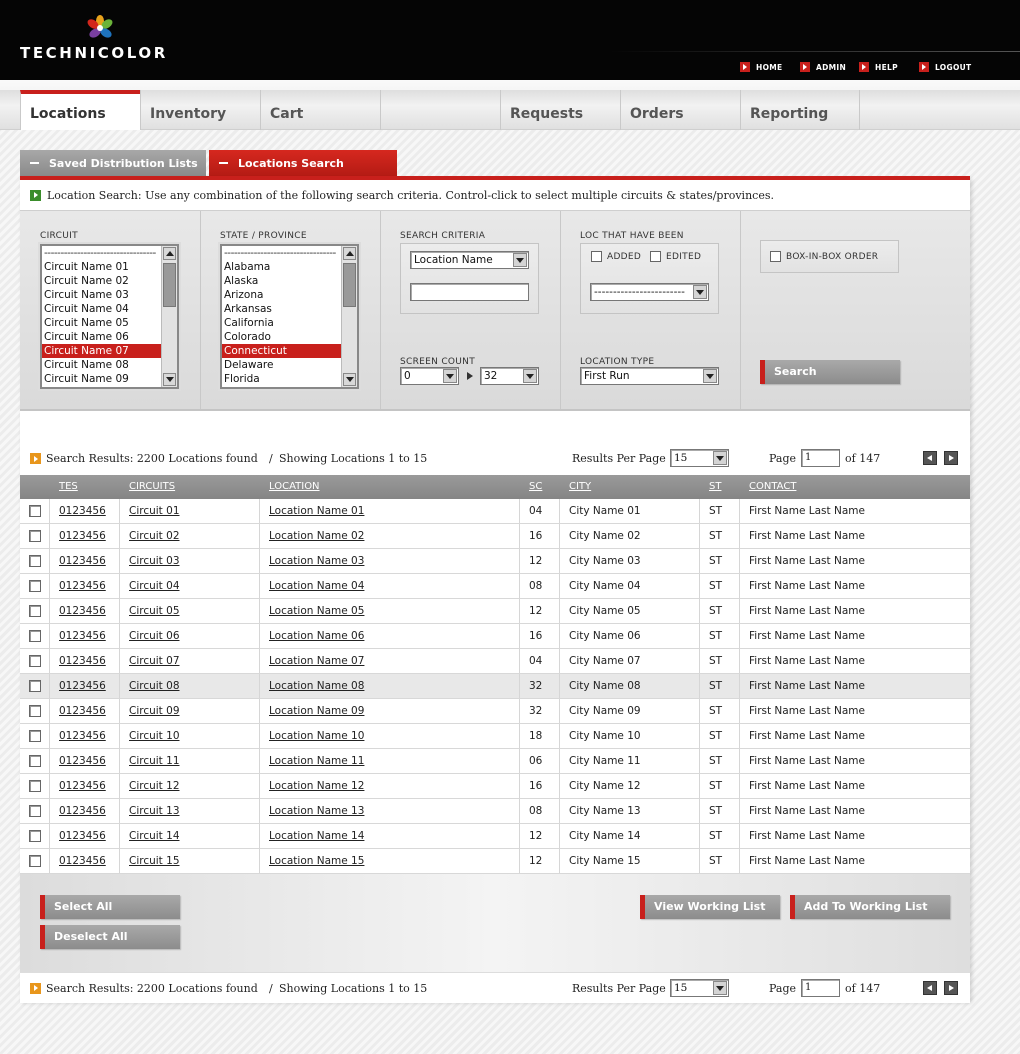  What do you see at coordinates (109, 379) in the screenshot?
I see `circuit-option: Circuit Name 09` at bounding box center [109, 379].